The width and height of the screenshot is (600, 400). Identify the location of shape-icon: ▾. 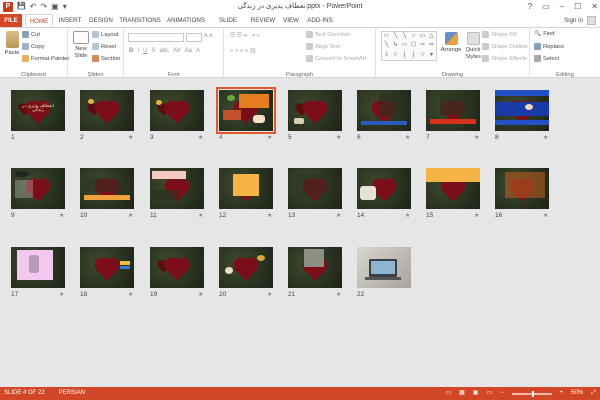
(431, 55).